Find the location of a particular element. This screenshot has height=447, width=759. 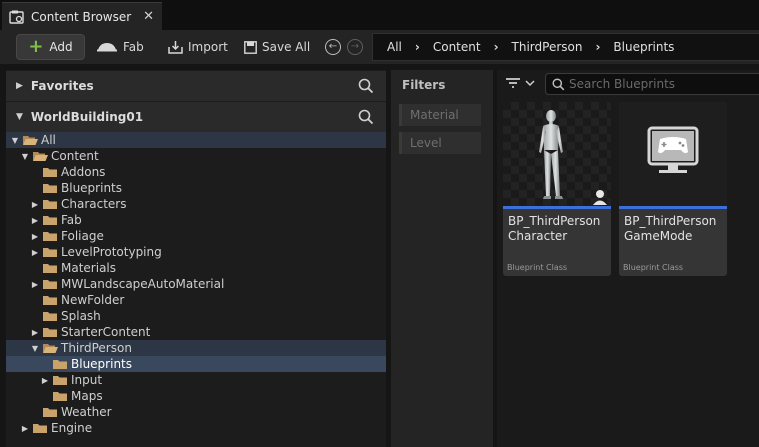

save-icon is located at coordinates (250, 47).